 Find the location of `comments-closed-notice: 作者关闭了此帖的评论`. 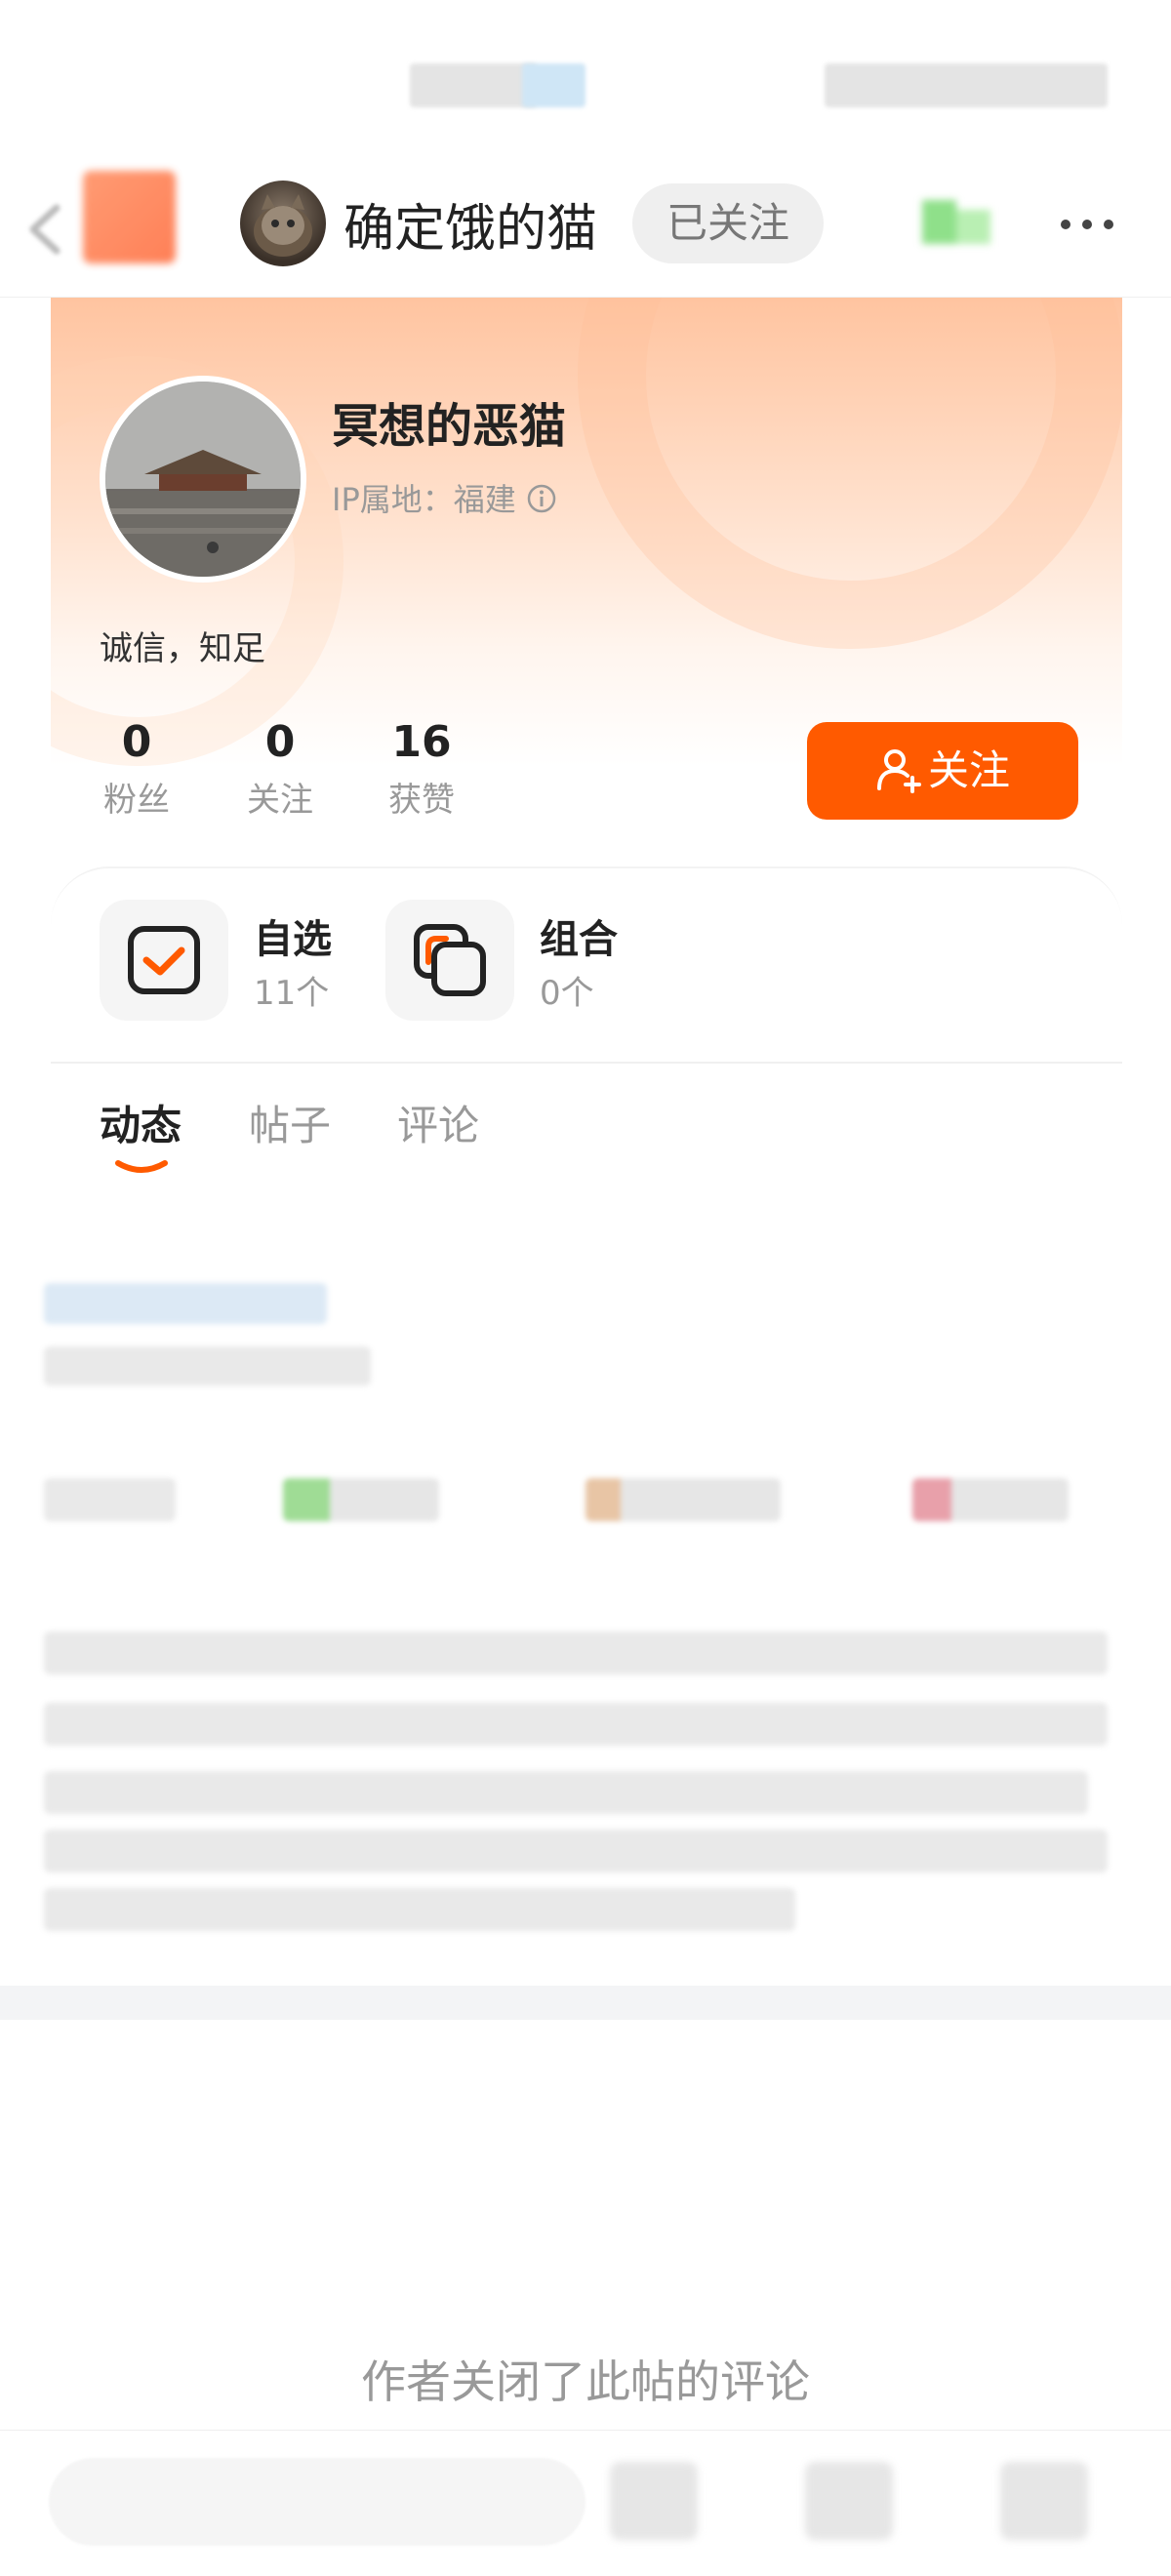

comments-closed-notice: 作者关闭了此帖的评论 is located at coordinates (585, 2381).